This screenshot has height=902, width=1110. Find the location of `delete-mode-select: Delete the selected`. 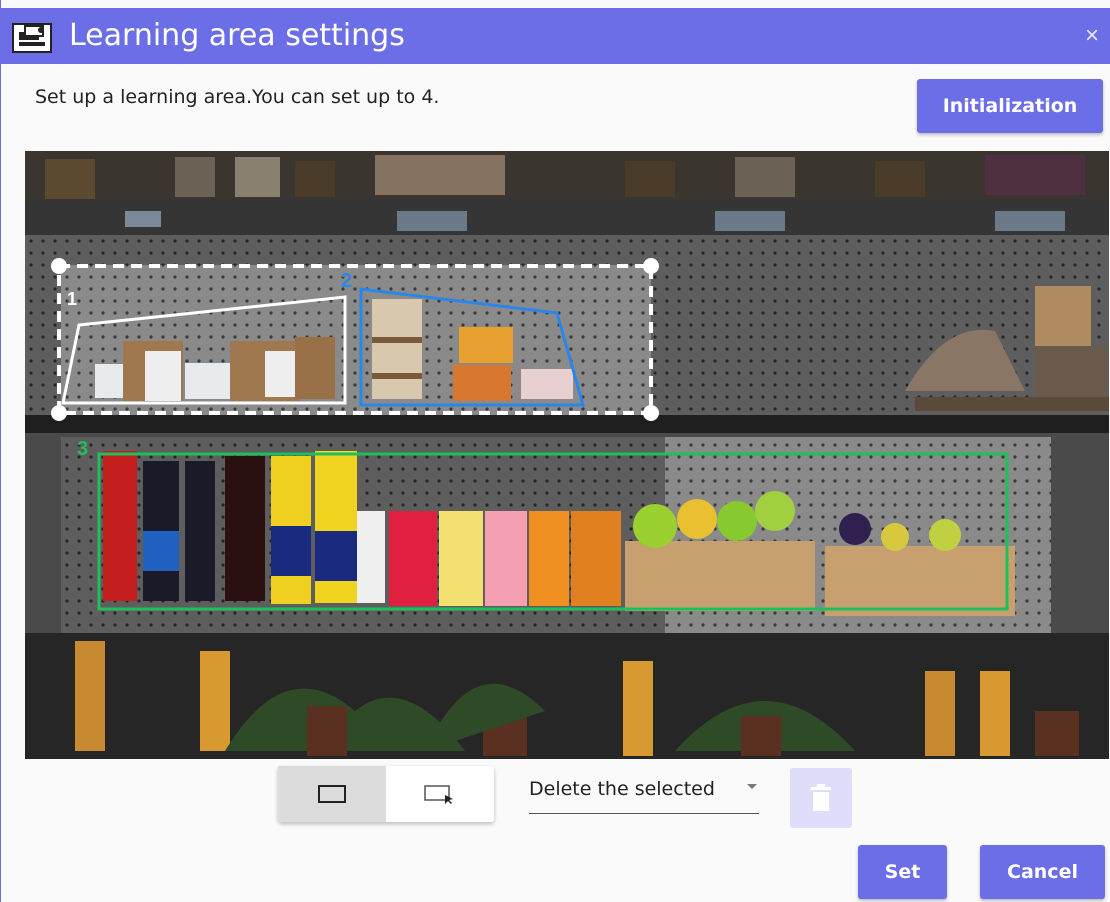

delete-mode-select: Delete the selected is located at coordinates (644, 793).